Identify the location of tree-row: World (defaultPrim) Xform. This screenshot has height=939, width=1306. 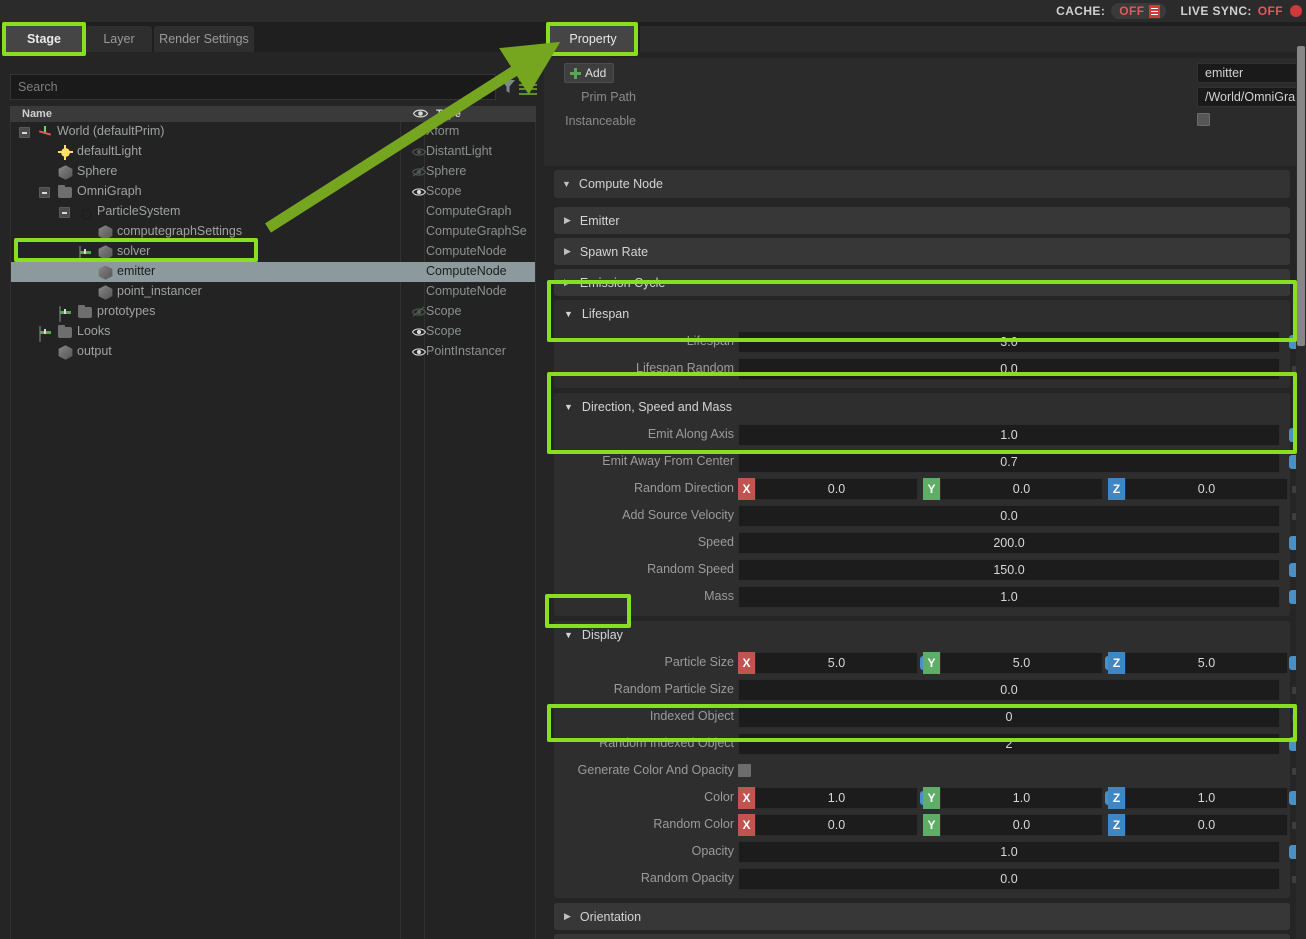
(273, 132).